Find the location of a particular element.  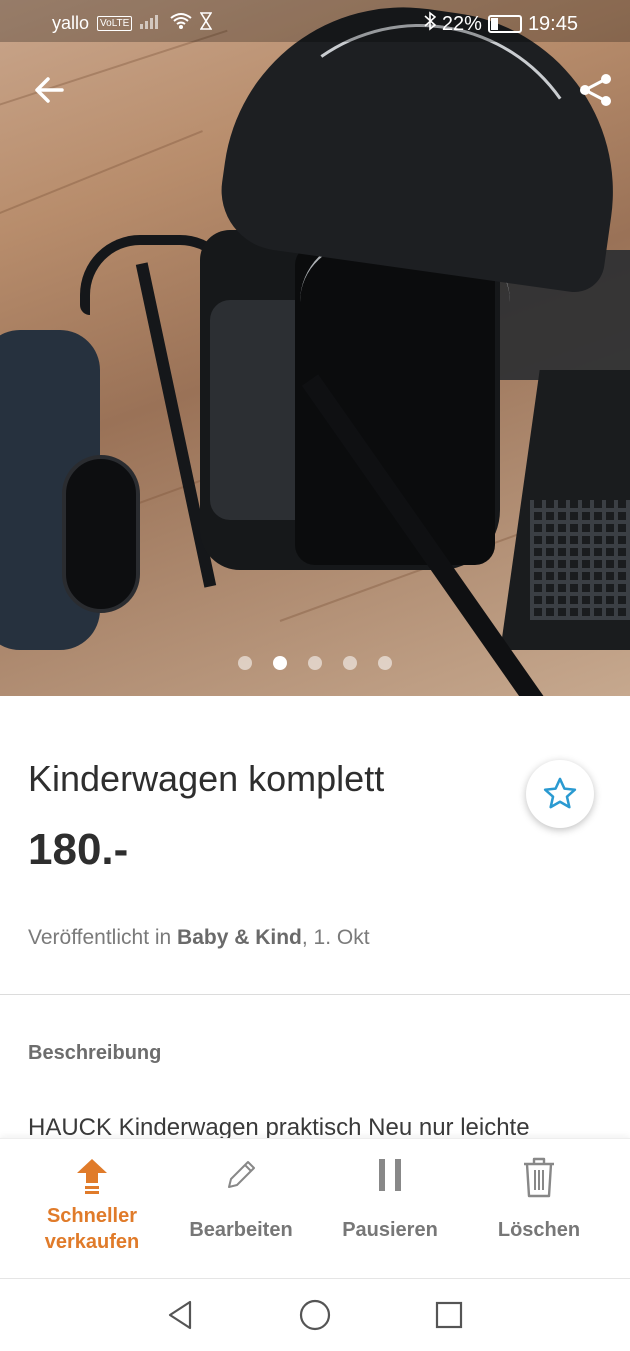

sell-faster-label-2: verkaufen is located at coordinates (92, 1242).